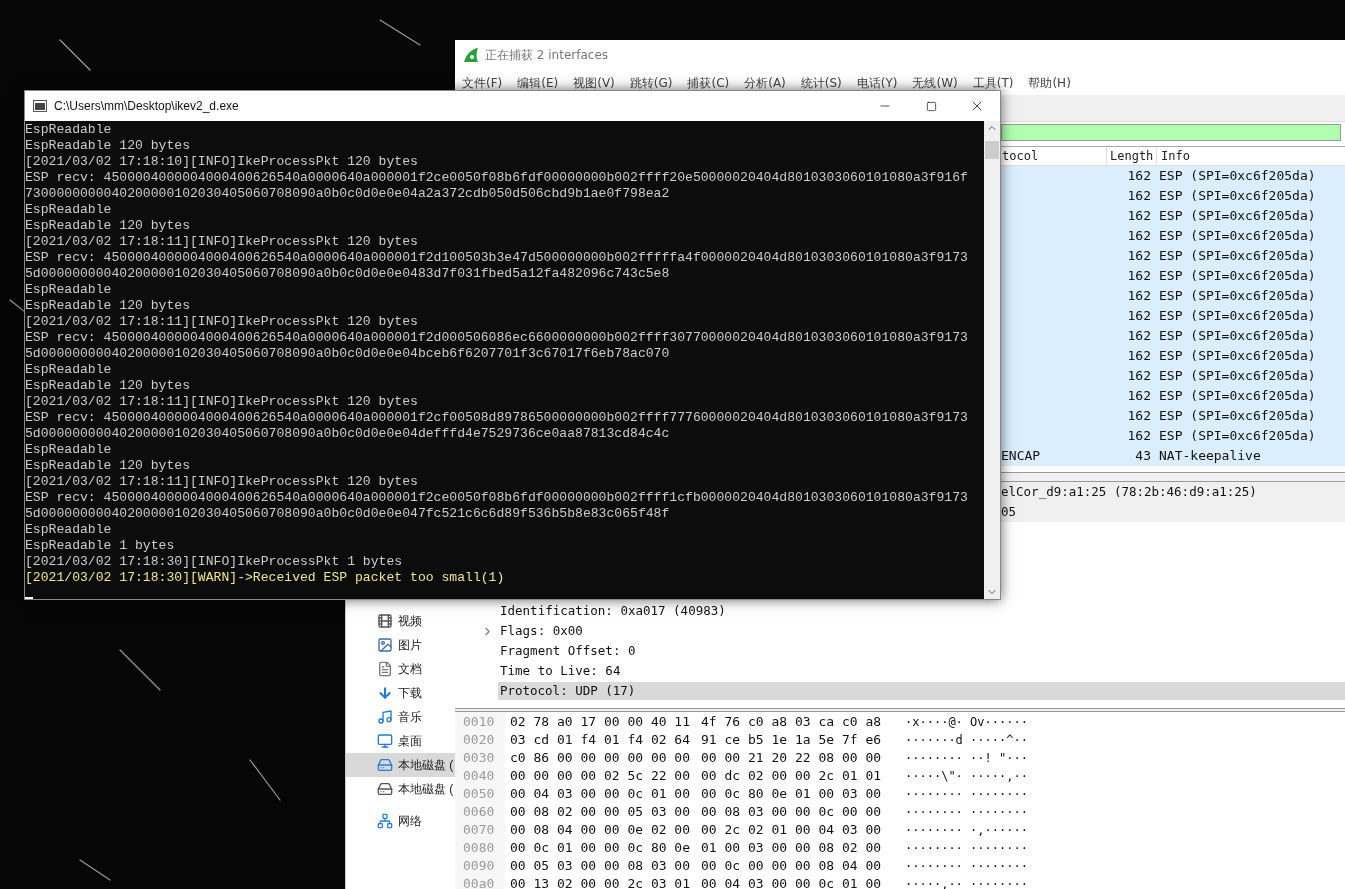 The image size is (1345, 889). What do you see at coordinates (600, 848) in the screenshot?
I see `hex-bytes: 00 0c 01 00 00 0c 80 0e` at bounding box center [600, 848].